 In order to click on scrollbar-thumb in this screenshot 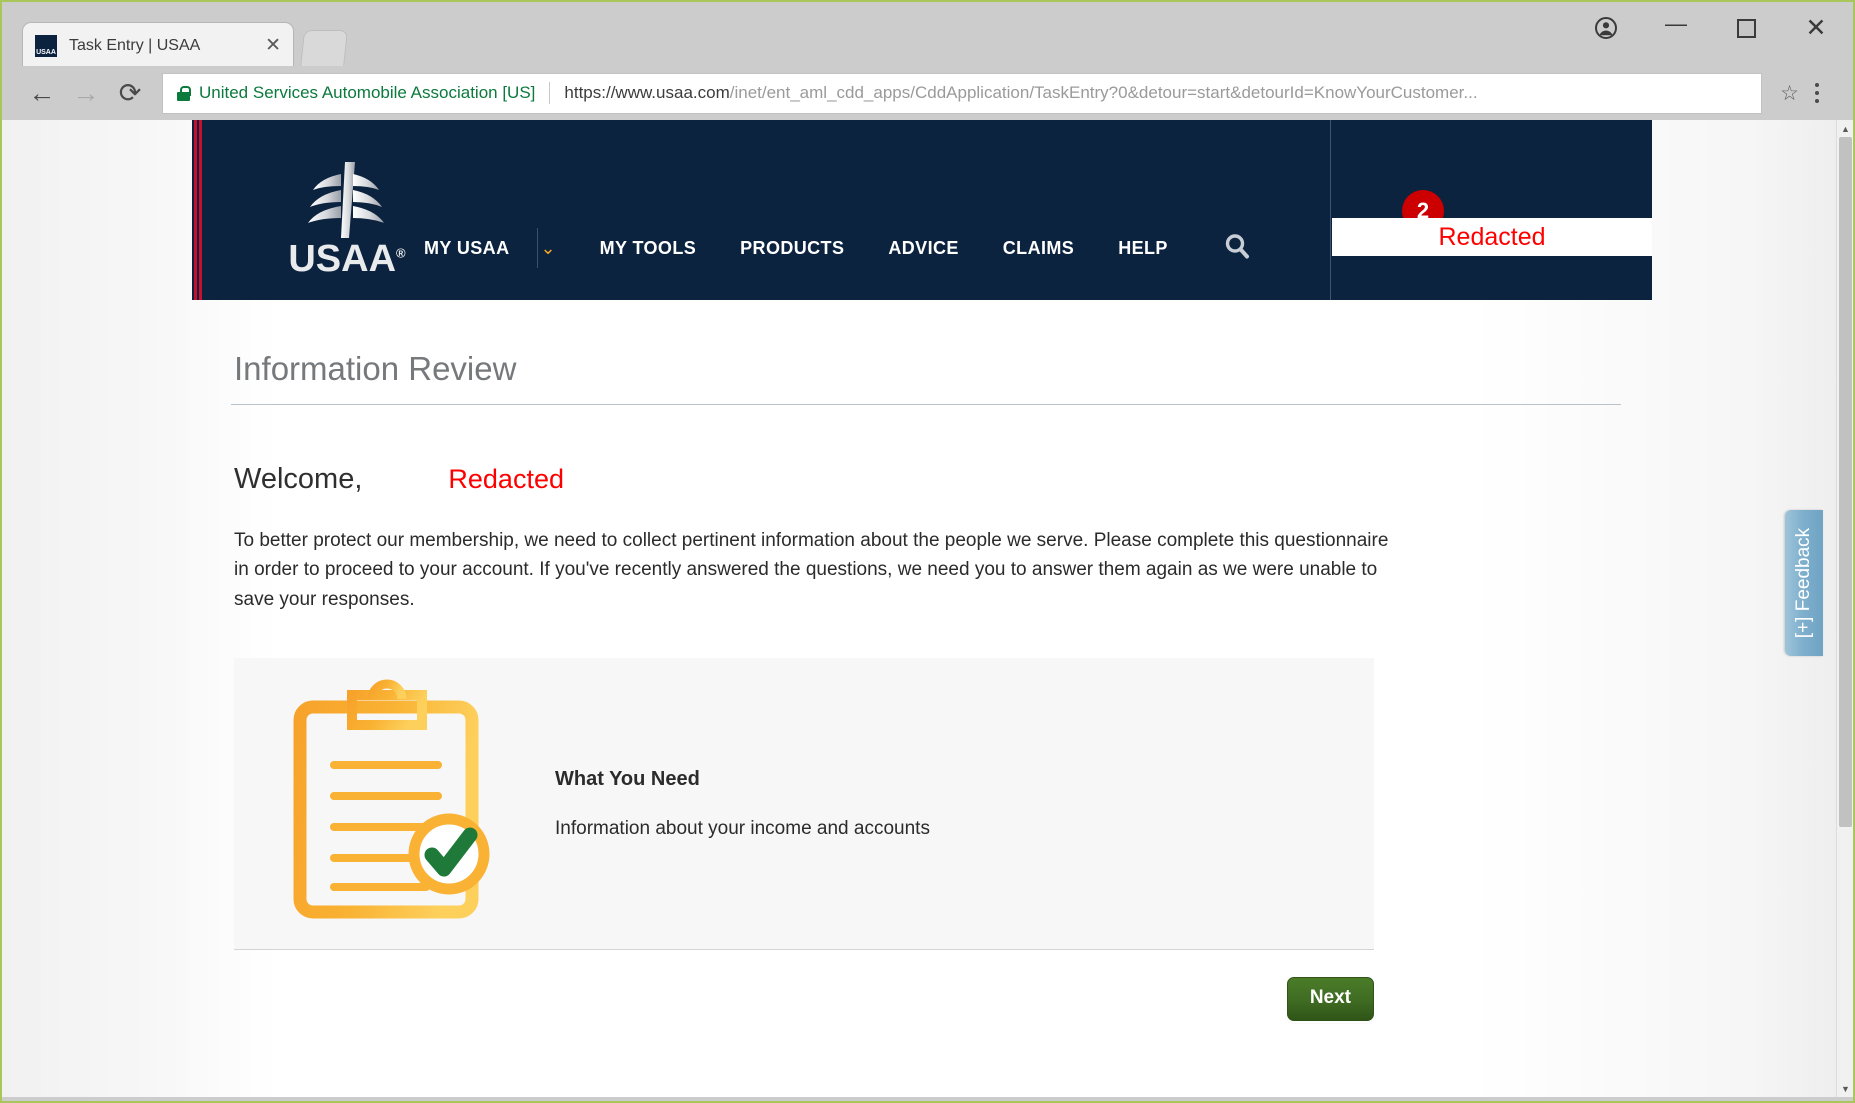, I will do `click(1845, 482)`.